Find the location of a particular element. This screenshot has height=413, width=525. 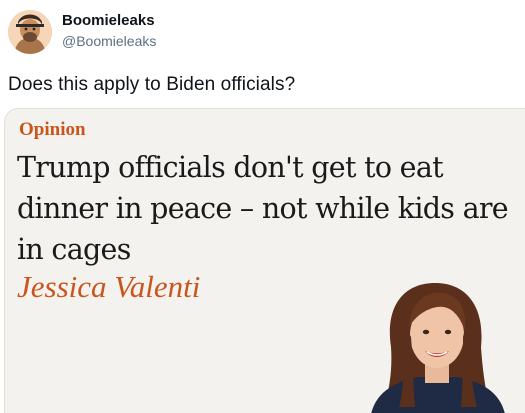

author-name: Boomieleaks is located at coordinates (108, 20).